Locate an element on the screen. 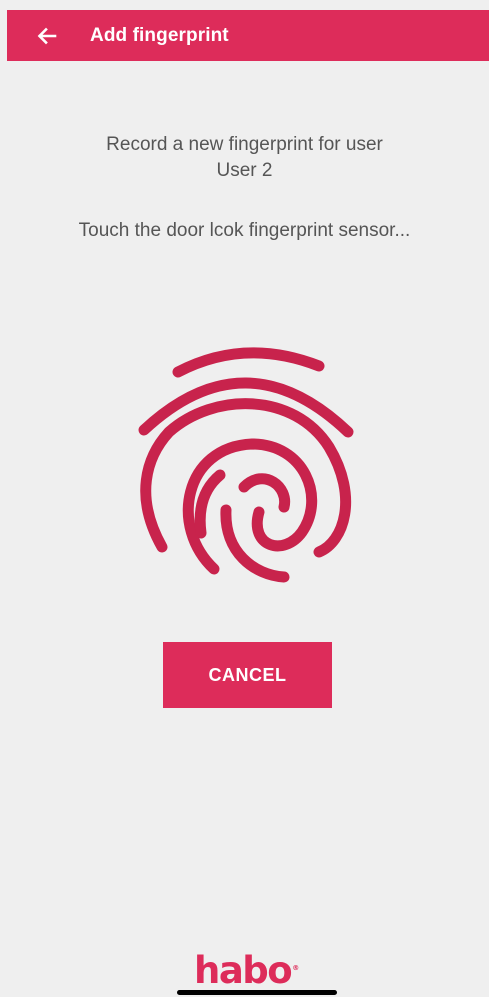  fingerprint-icon is located at coordinates (246, 465).